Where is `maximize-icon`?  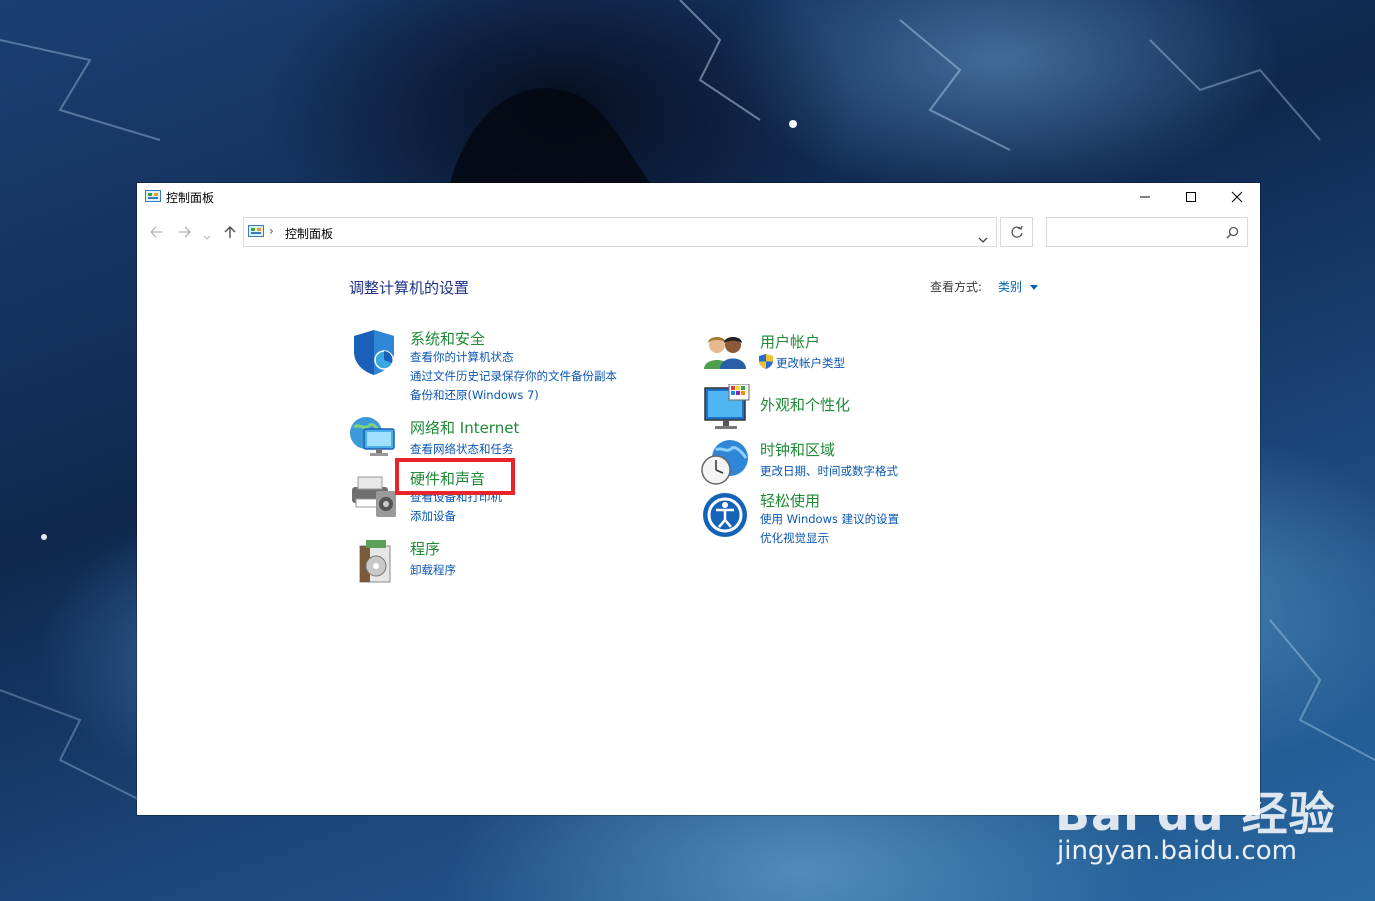 maximize-icon is located at coordinates (1191, 197).